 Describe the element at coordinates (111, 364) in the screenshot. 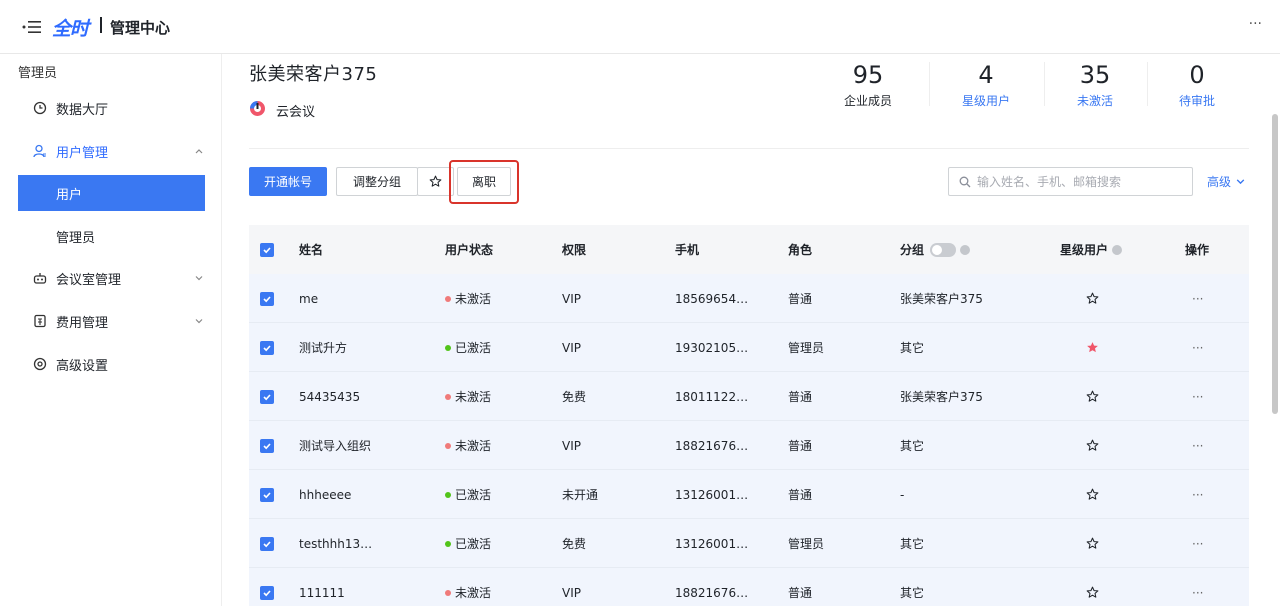

I see `sidebar-item-advanced-settings: 高级设置` at that location.